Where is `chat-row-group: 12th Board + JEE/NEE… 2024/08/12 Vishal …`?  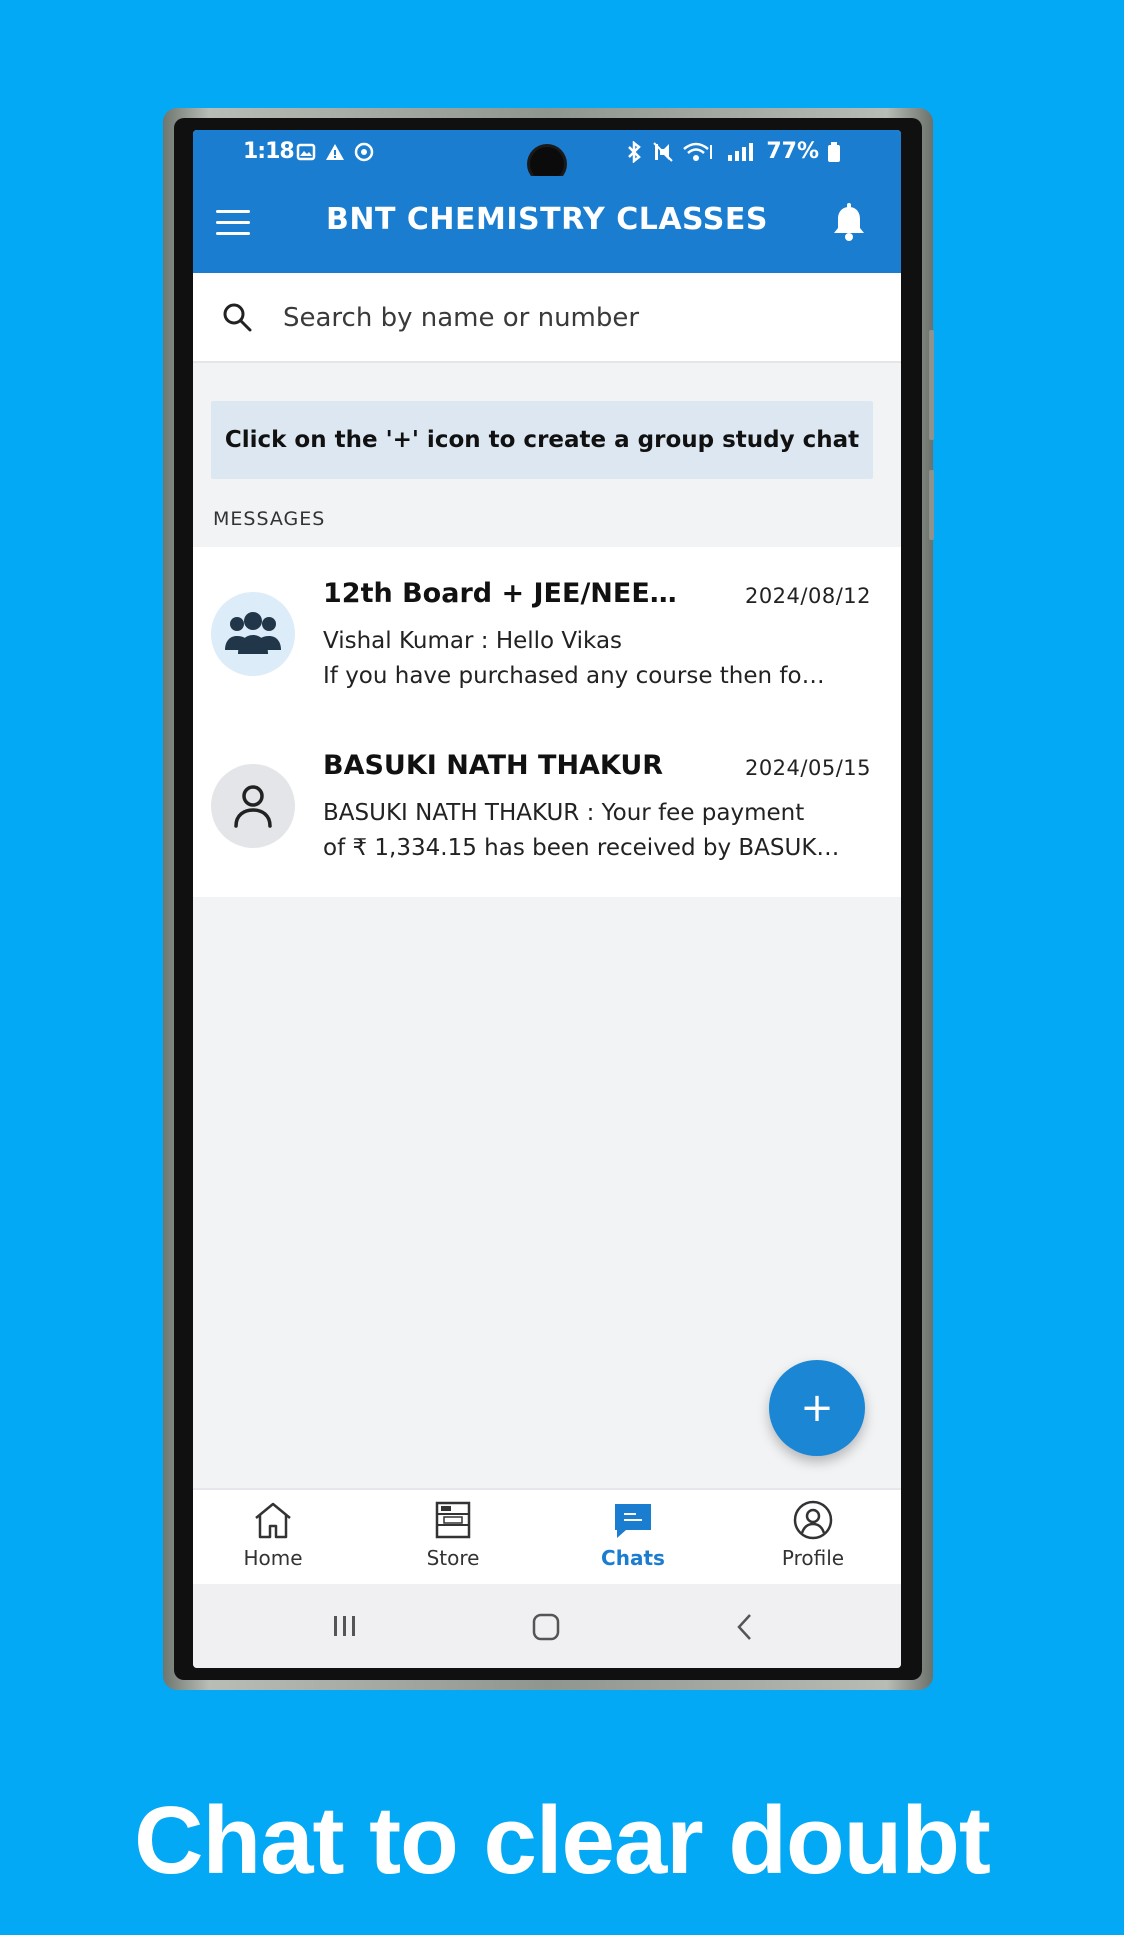 chat-row-group: 12th Board + JEE/NEE… 2024/08/12 Vishal … is located at coordinates (547, 633).